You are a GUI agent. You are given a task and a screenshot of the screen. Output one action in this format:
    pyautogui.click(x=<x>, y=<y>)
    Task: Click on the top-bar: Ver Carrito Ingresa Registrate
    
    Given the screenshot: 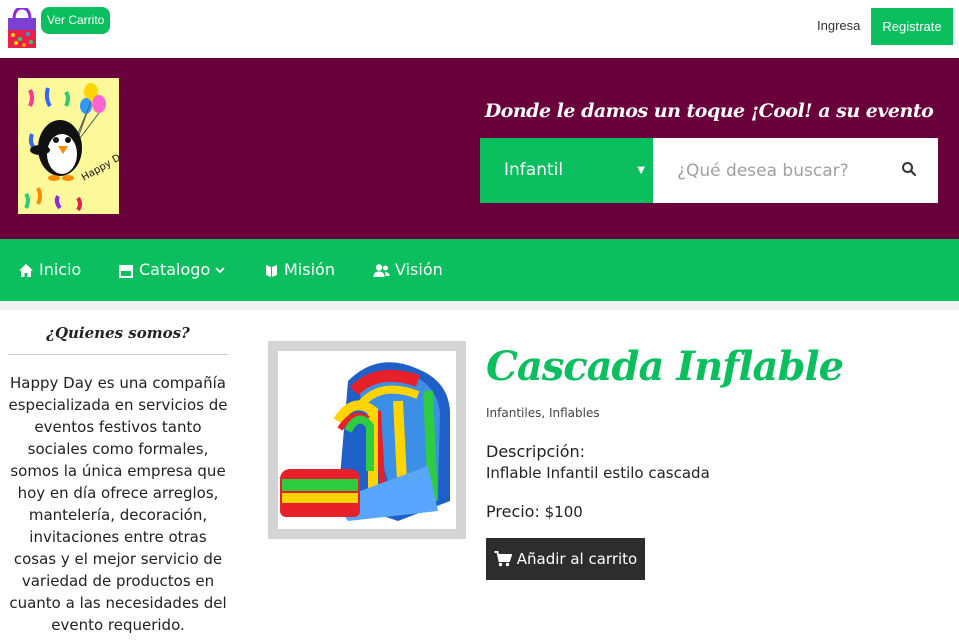 What is the action you would take?
    pyautogui.click(x=479, y=29)
    